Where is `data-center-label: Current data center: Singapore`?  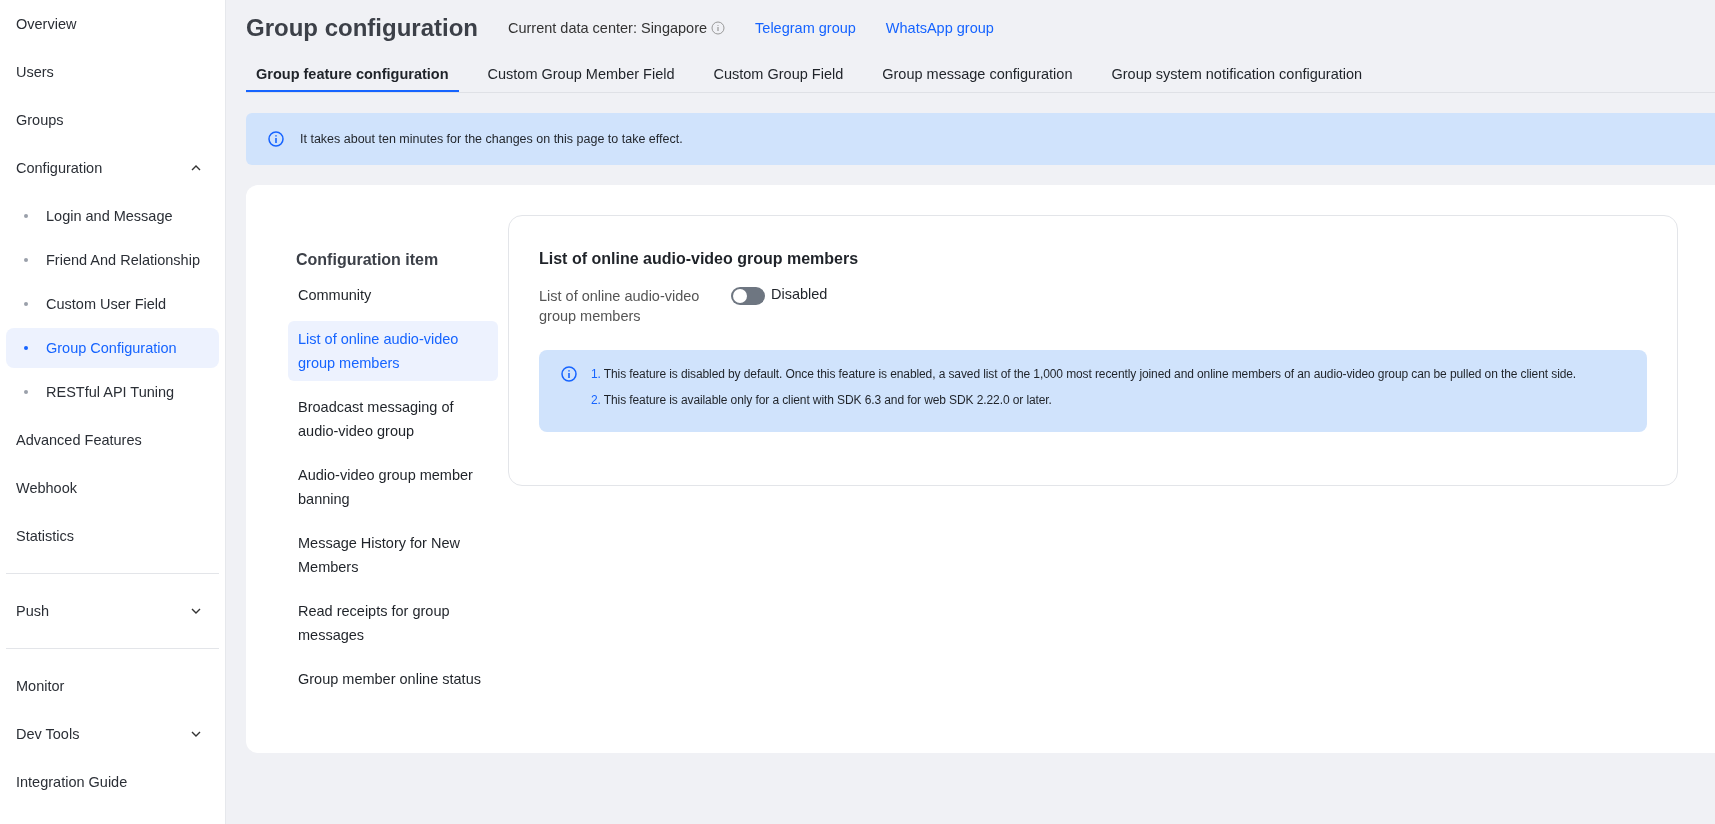 data-center-label: Current data center: Singapore is located at coordinates (608, 28).